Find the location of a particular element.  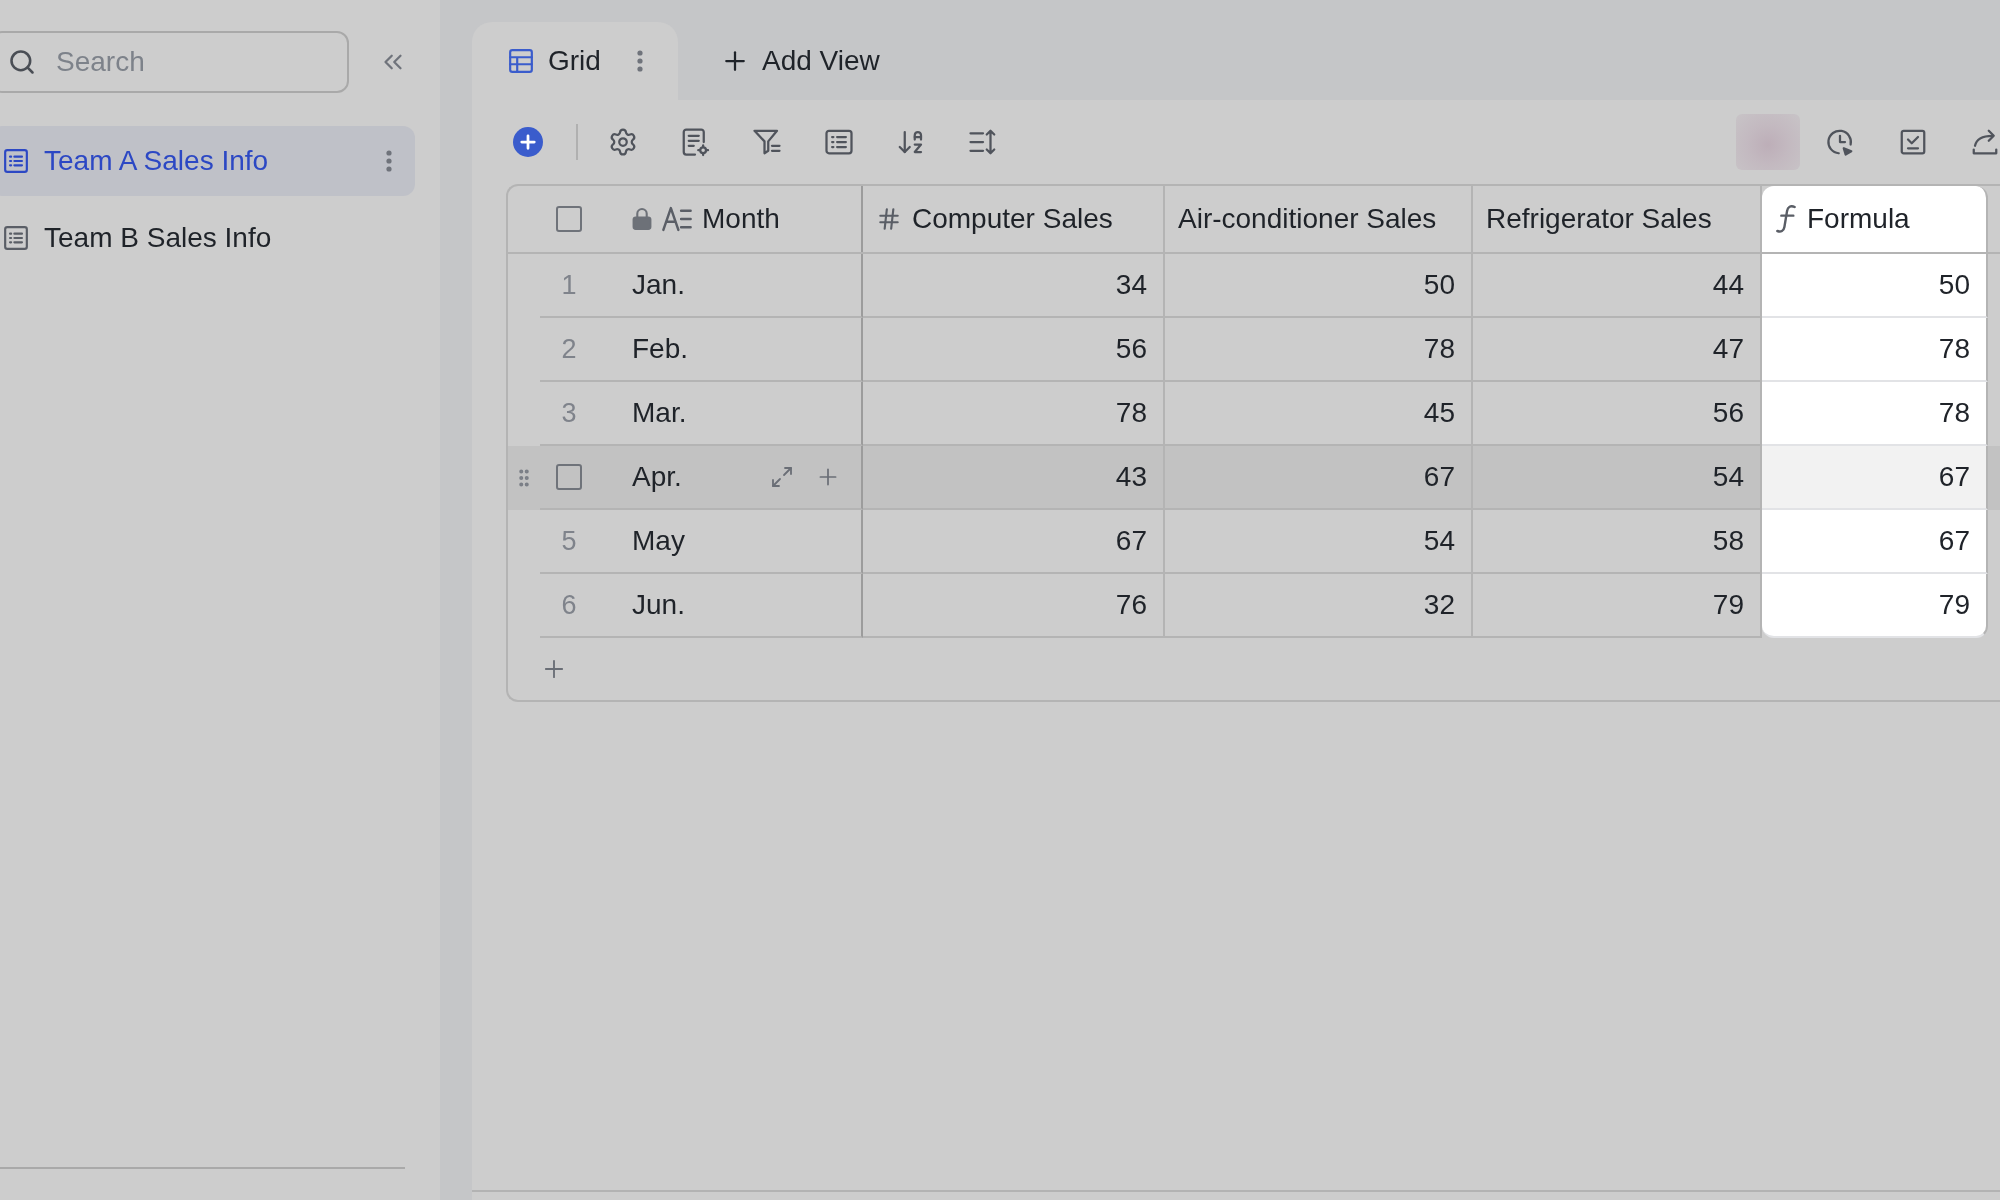

document-gear-icon is located at coordinates (695, 142).